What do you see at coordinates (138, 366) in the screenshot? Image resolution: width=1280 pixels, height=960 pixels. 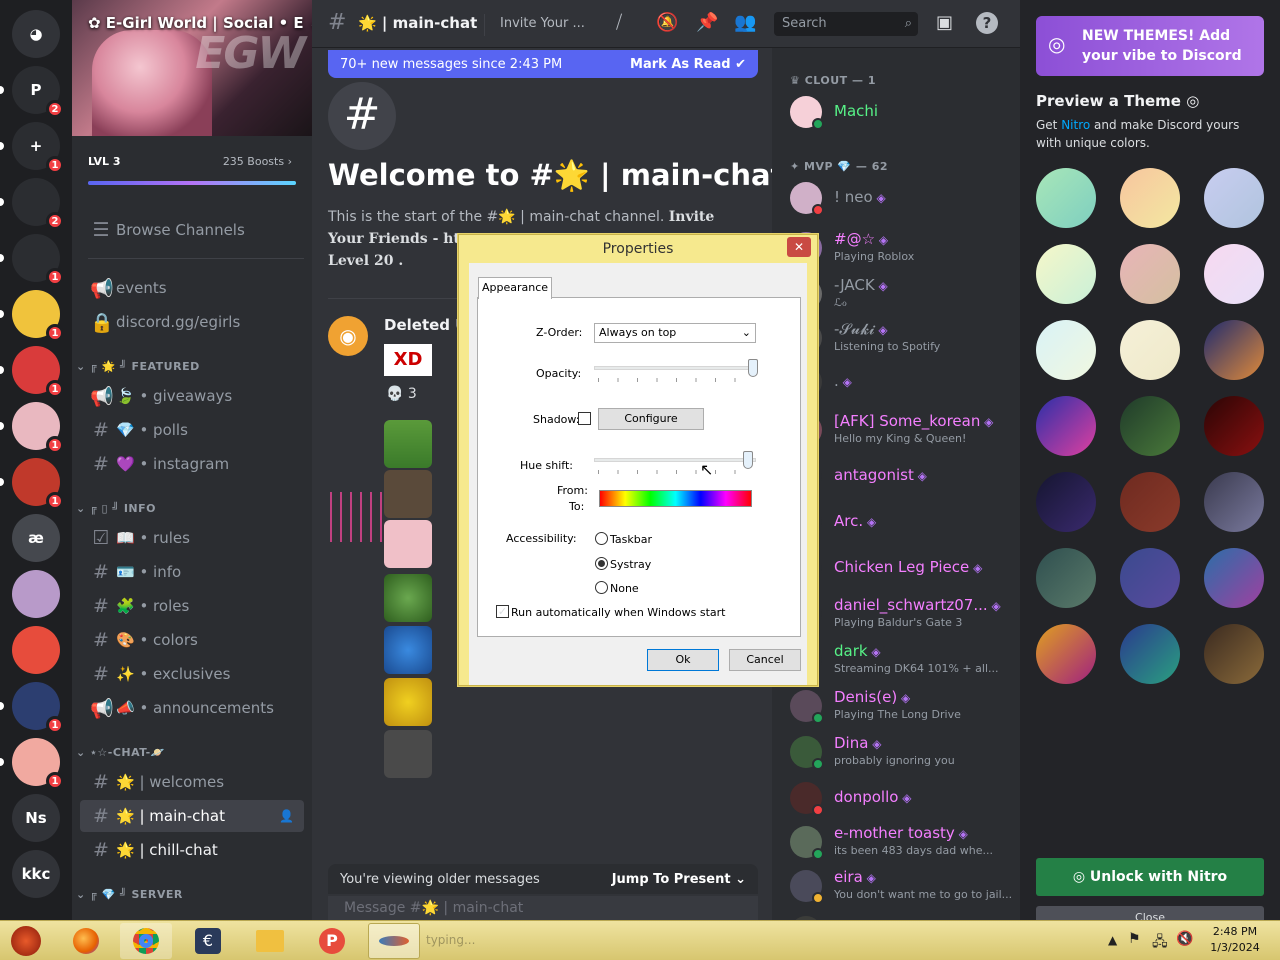 I see `category-featured: ⌄ ╔ 🌟 ╝ FEATURED` at bounding box center [138, 366].